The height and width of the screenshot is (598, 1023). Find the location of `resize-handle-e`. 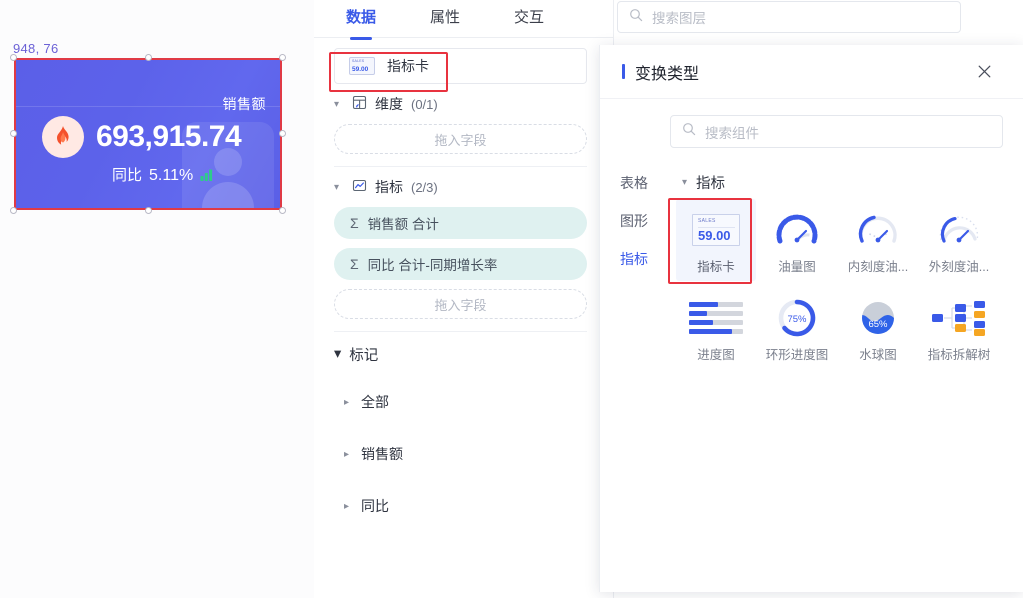

resize-handle-e is located at coordinates (282, 133).